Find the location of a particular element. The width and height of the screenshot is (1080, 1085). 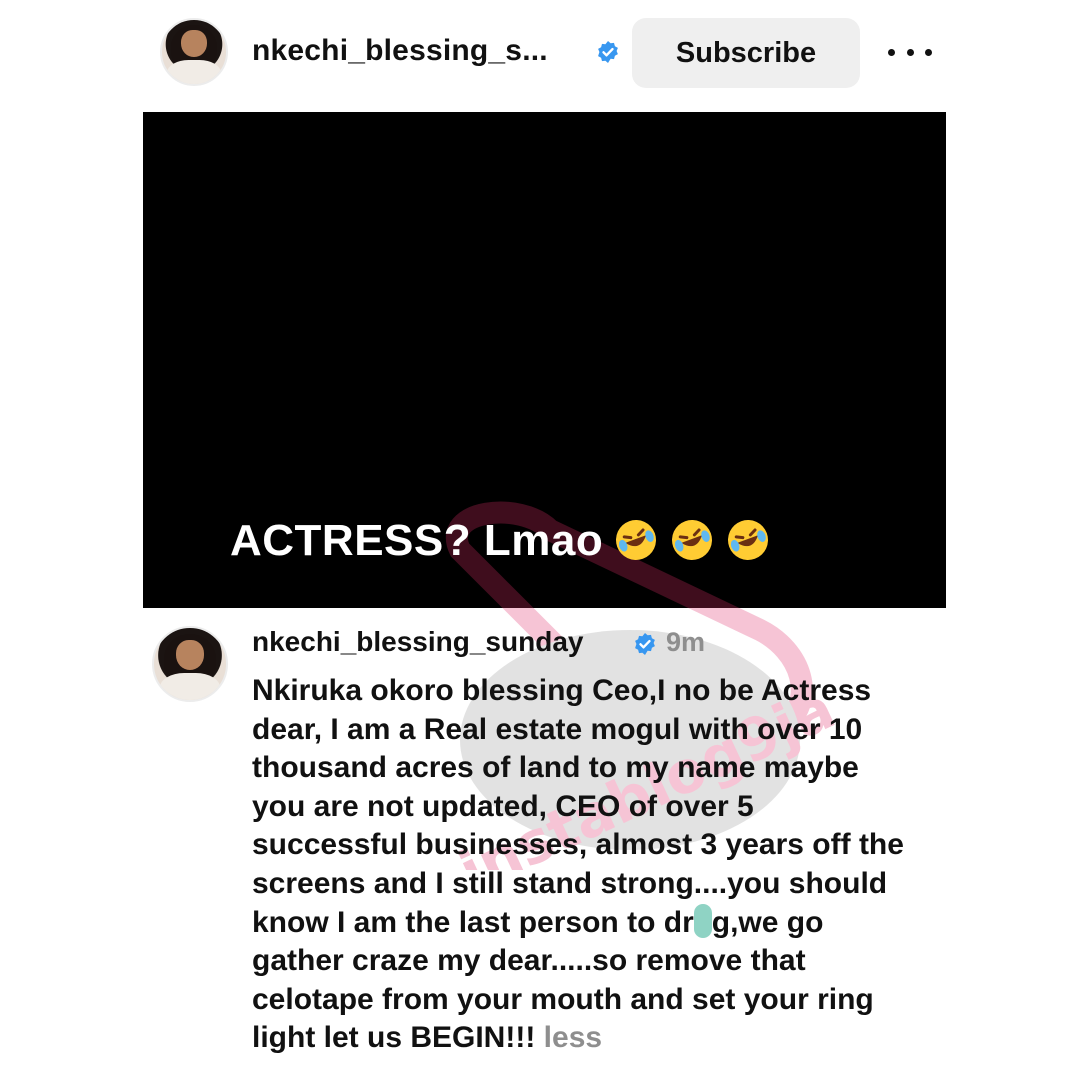

comment-username: nkechi_blessing_sunday is located at coordinates (417, 642).